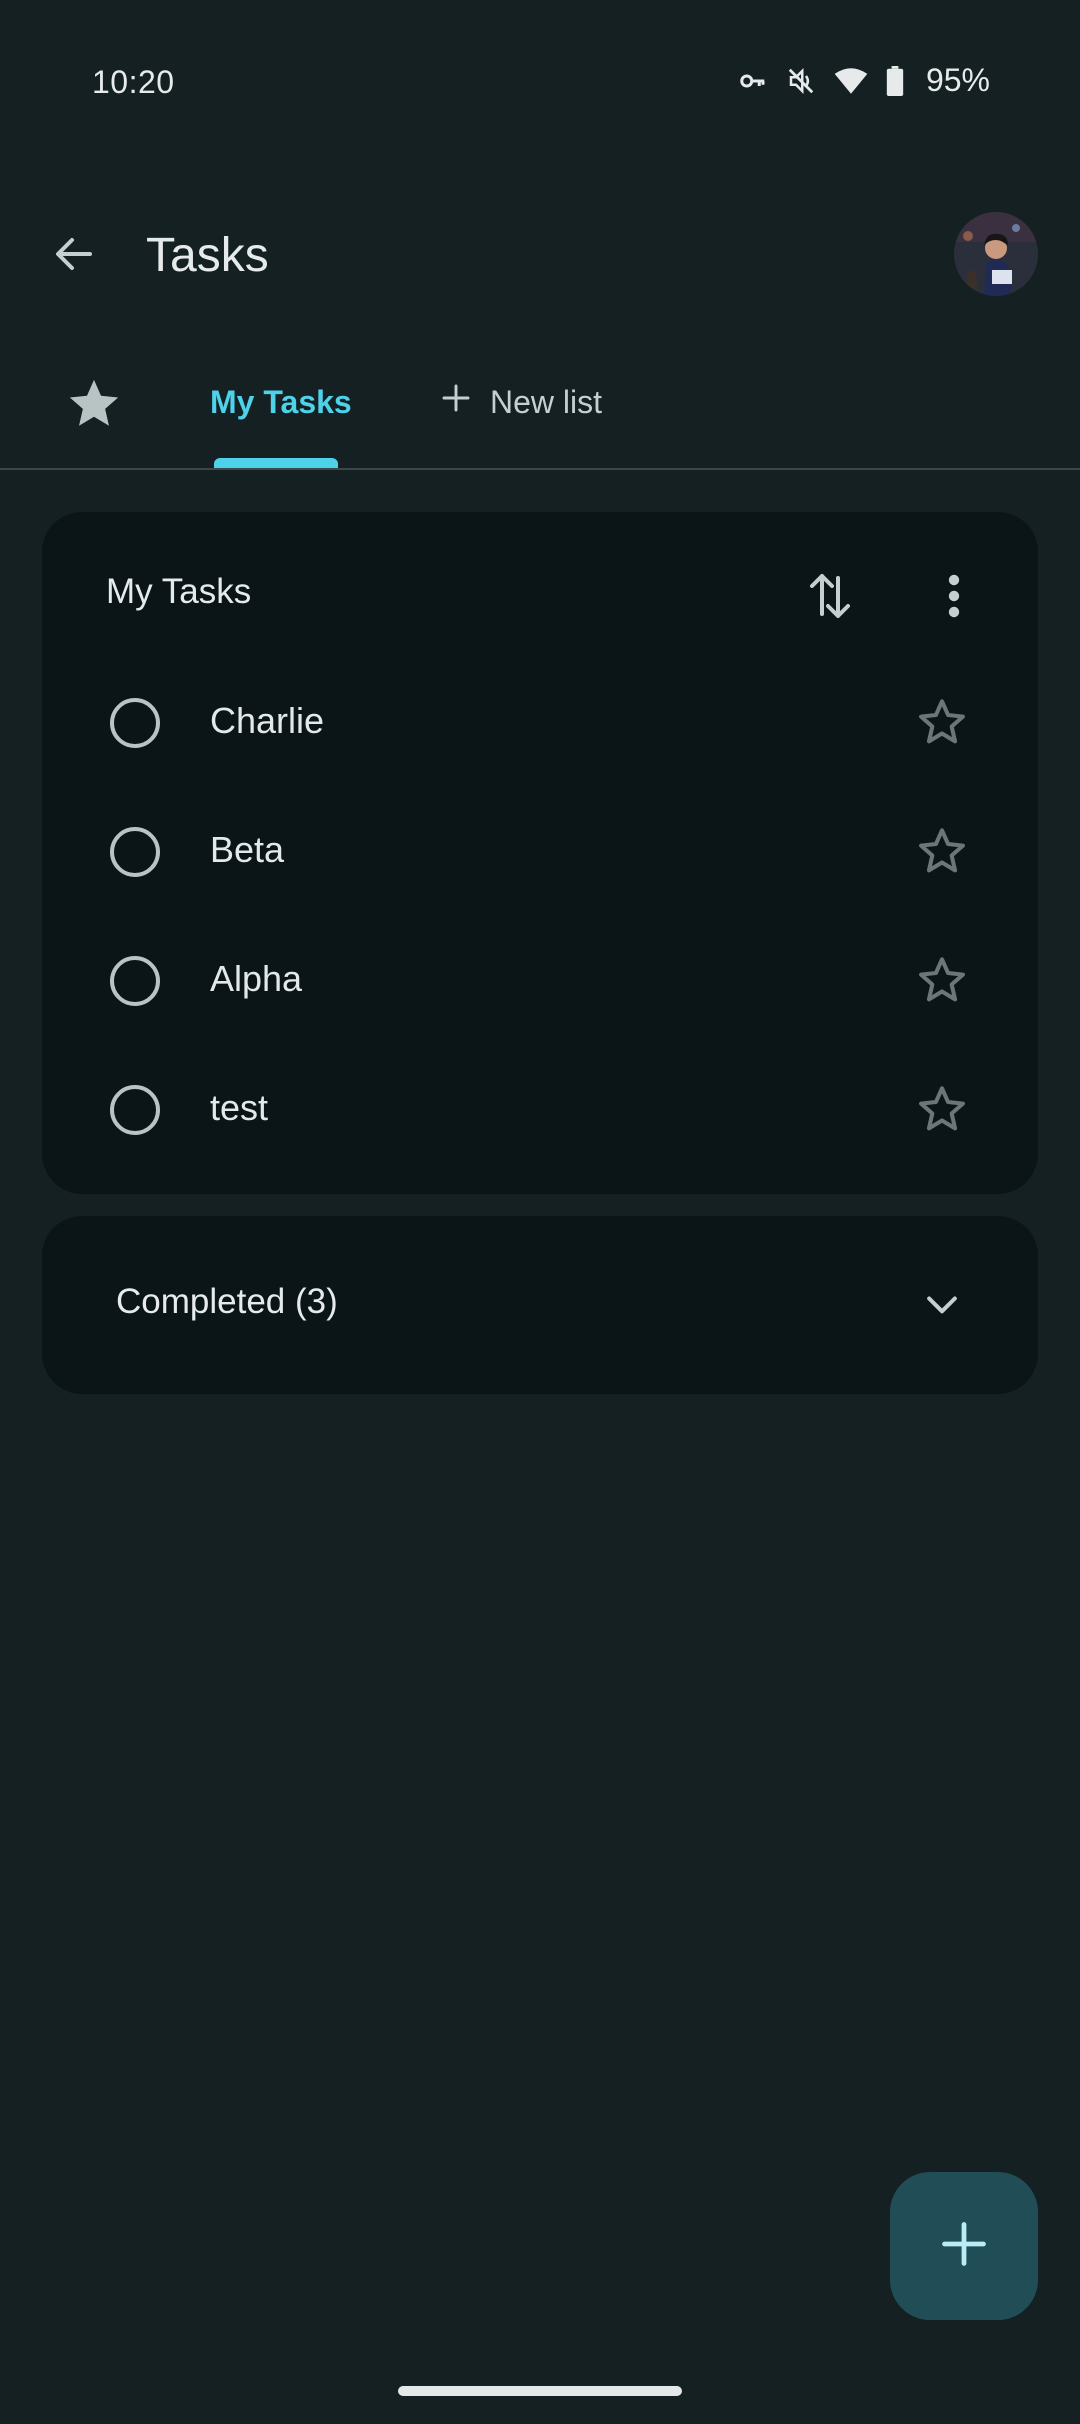 The width and height of the screenshot is (1080, 2424). I want to click on task-title: Beta, so click(247, 850).